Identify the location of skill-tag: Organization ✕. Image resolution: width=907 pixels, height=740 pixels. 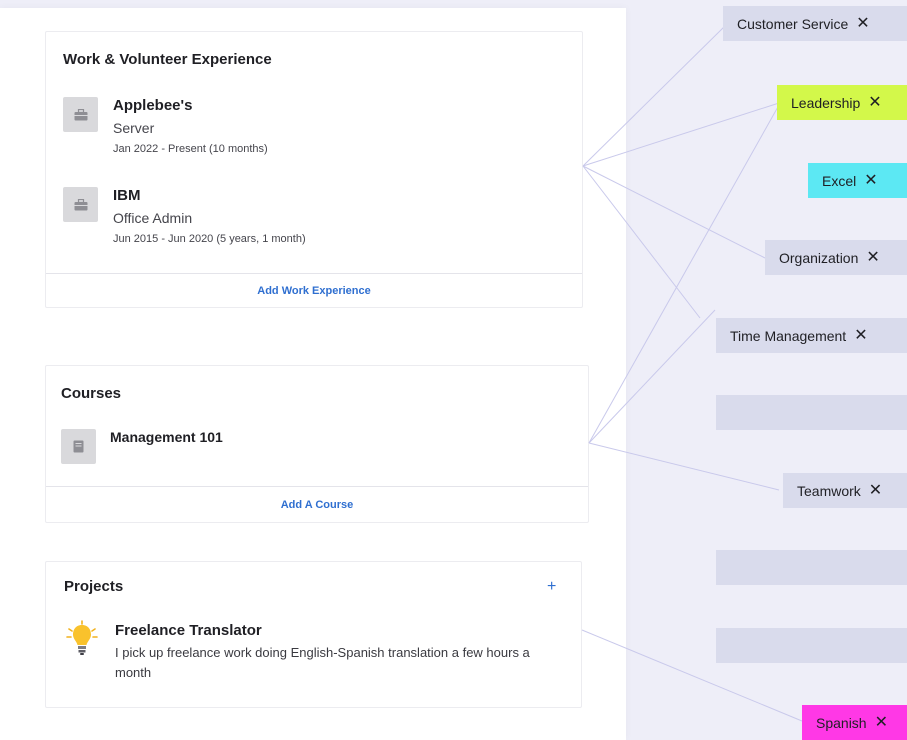
(836, 257).